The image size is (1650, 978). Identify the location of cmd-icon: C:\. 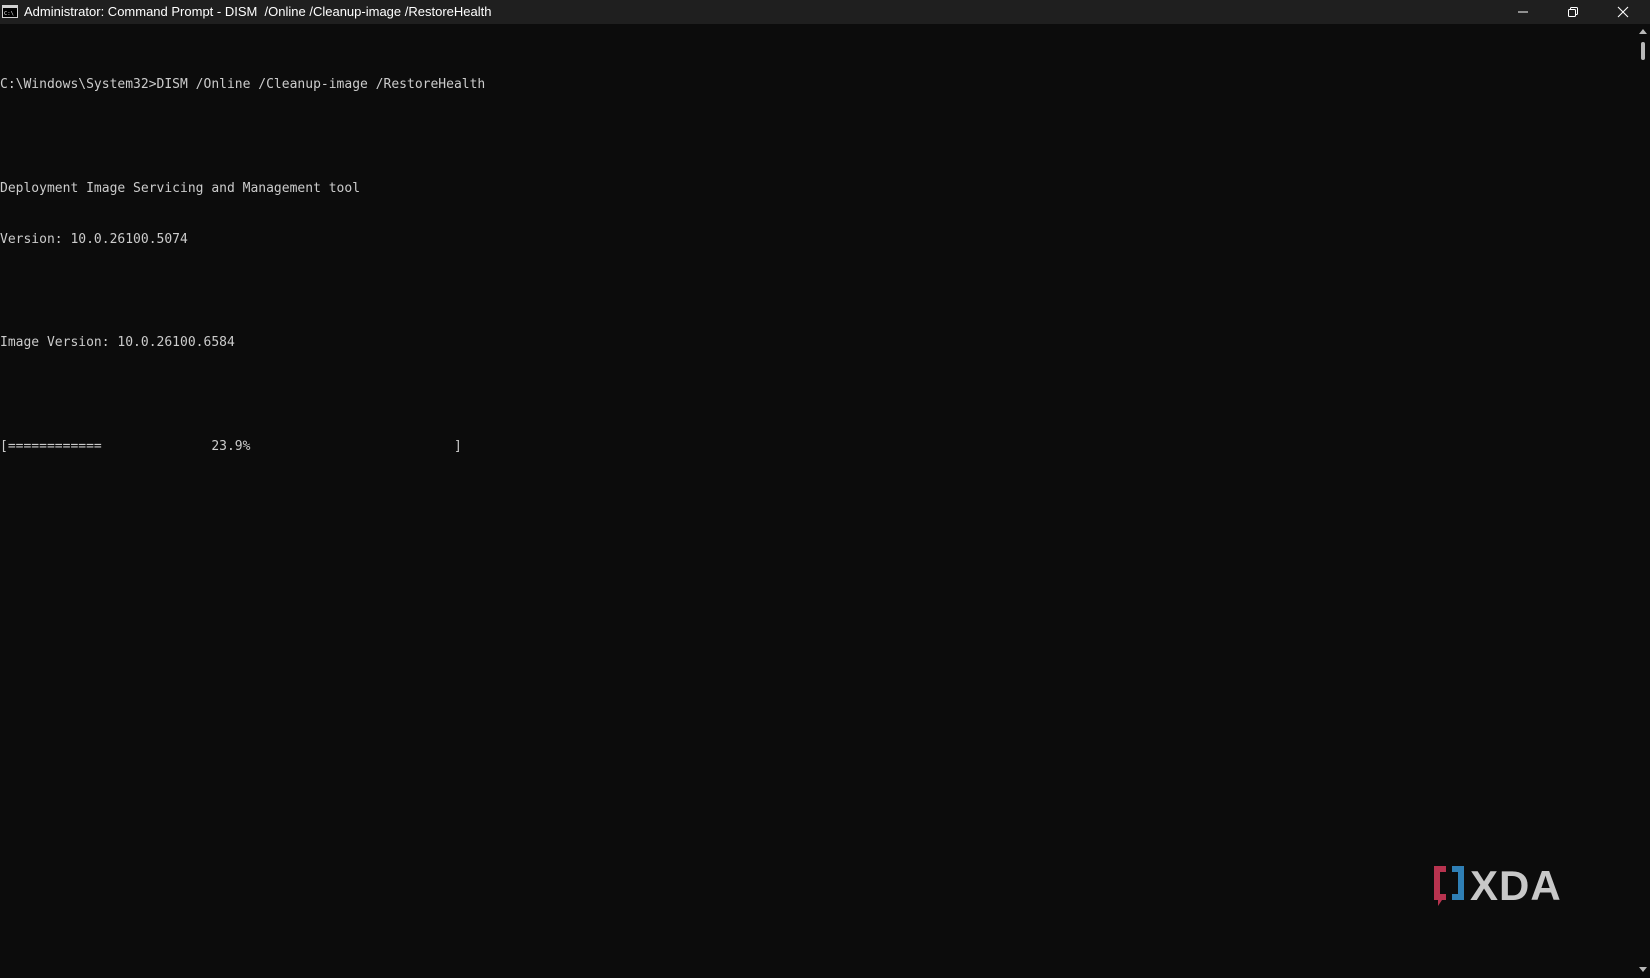
(10, 11).